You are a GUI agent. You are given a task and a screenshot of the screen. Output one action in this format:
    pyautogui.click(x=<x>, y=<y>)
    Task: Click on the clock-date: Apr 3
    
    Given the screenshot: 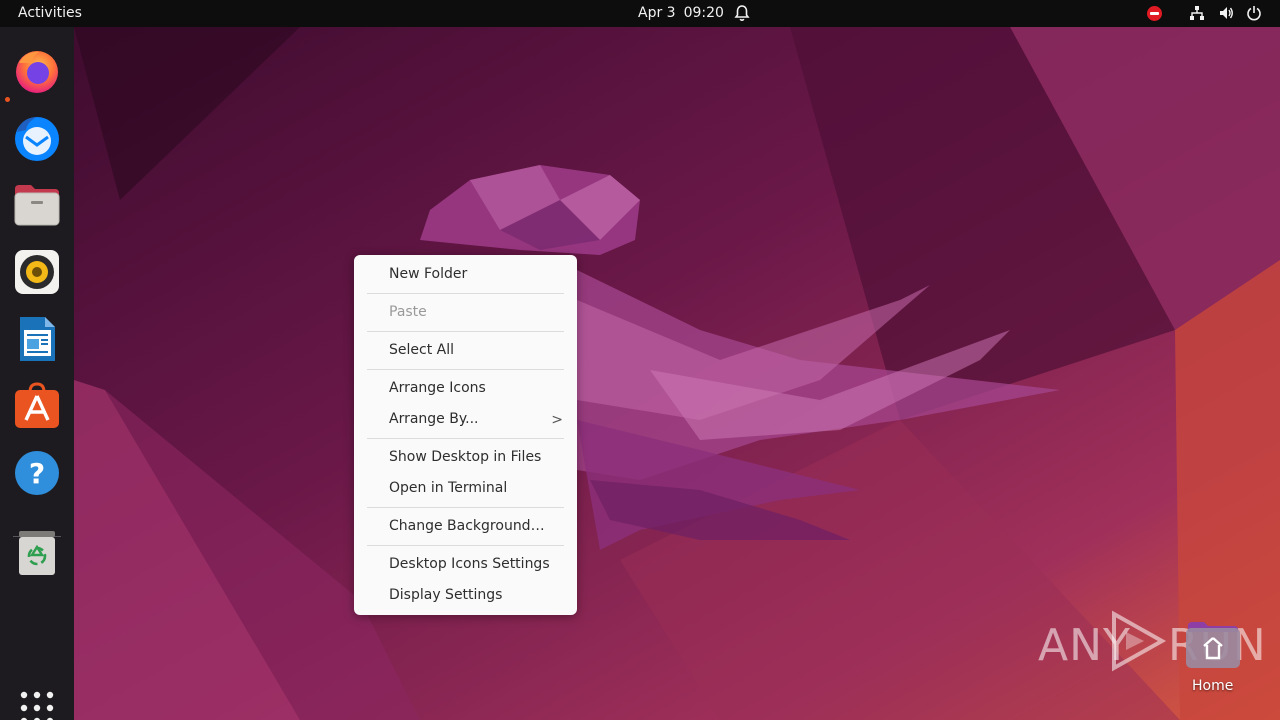 What is the action you would take?
    pyautogui.click(x=657, y=13)
    